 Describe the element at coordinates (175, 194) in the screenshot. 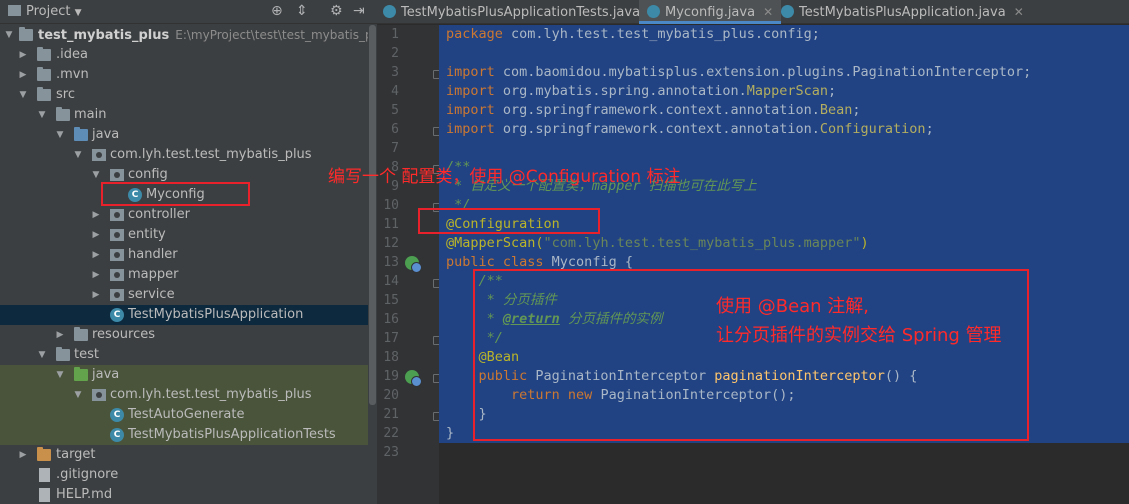

I see `highlight-box-myconfig` at that location.